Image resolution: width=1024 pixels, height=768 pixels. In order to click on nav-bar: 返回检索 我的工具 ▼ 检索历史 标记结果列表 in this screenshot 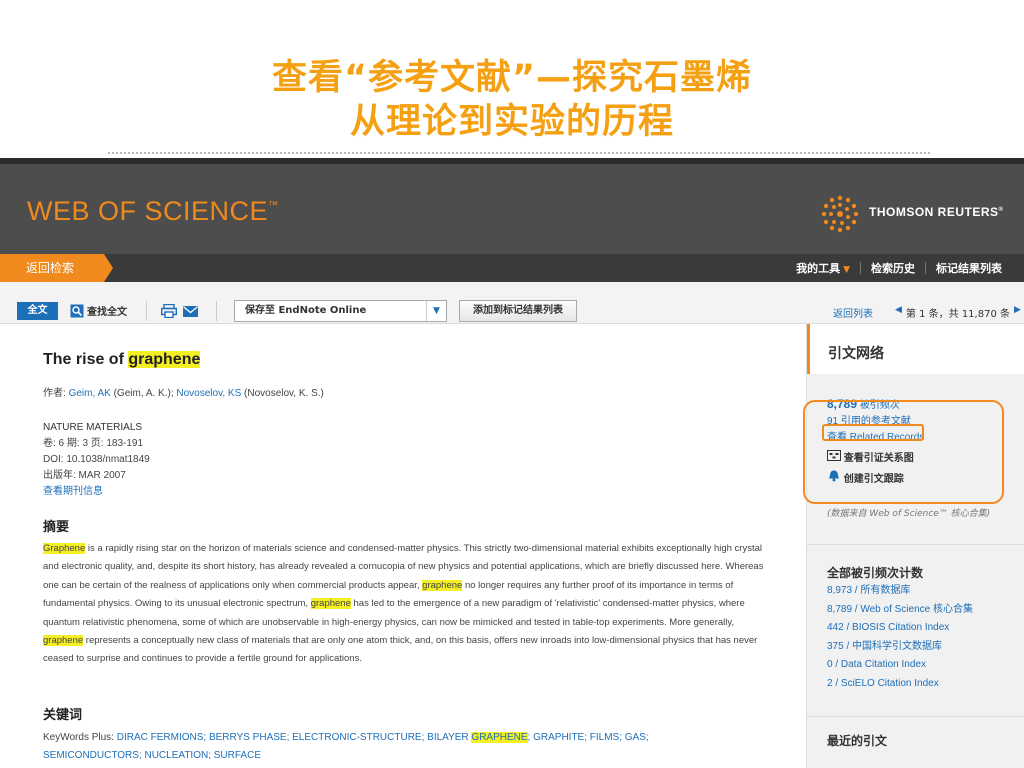, I will do `click(512, 268)`.